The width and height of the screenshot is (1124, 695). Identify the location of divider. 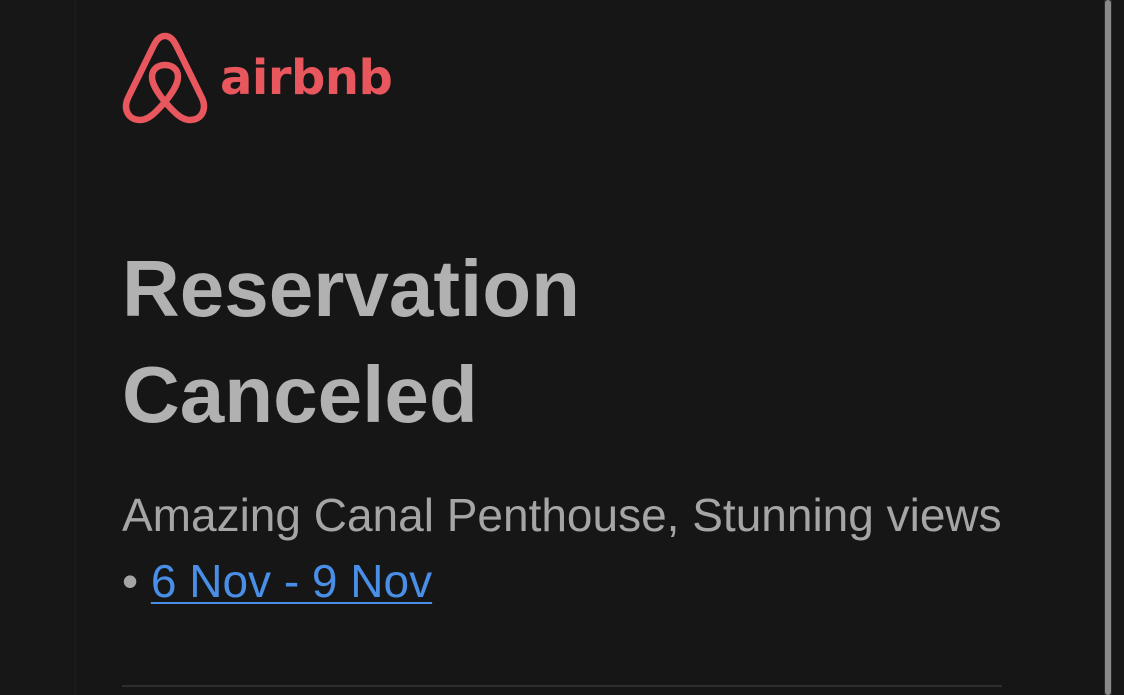
(562, 686).